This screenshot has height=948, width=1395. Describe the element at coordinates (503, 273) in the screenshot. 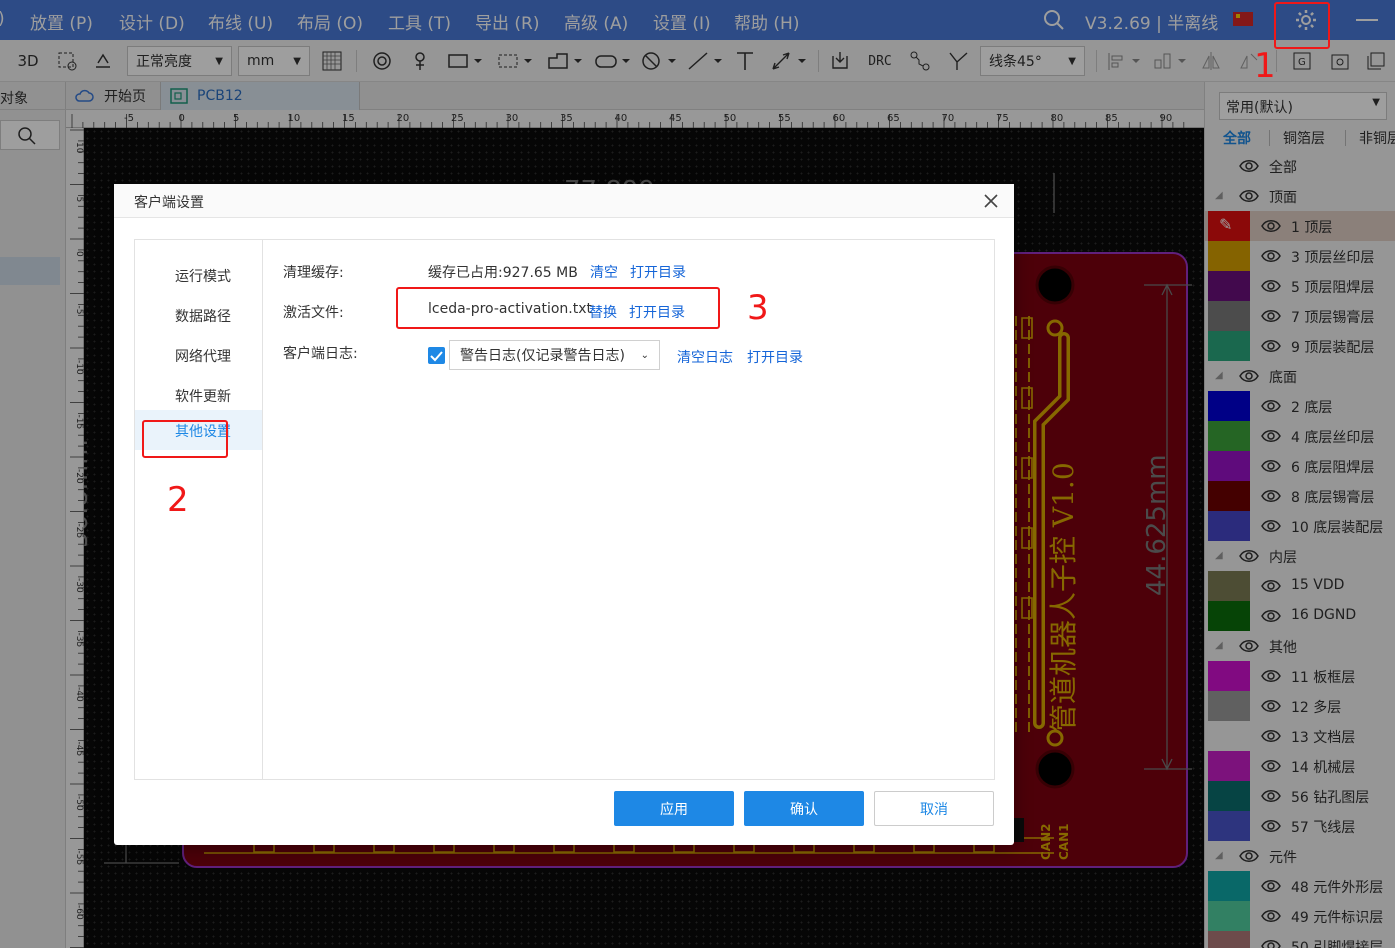

I see `cache-value: 缓存已占用:927.65 MB` at that location.